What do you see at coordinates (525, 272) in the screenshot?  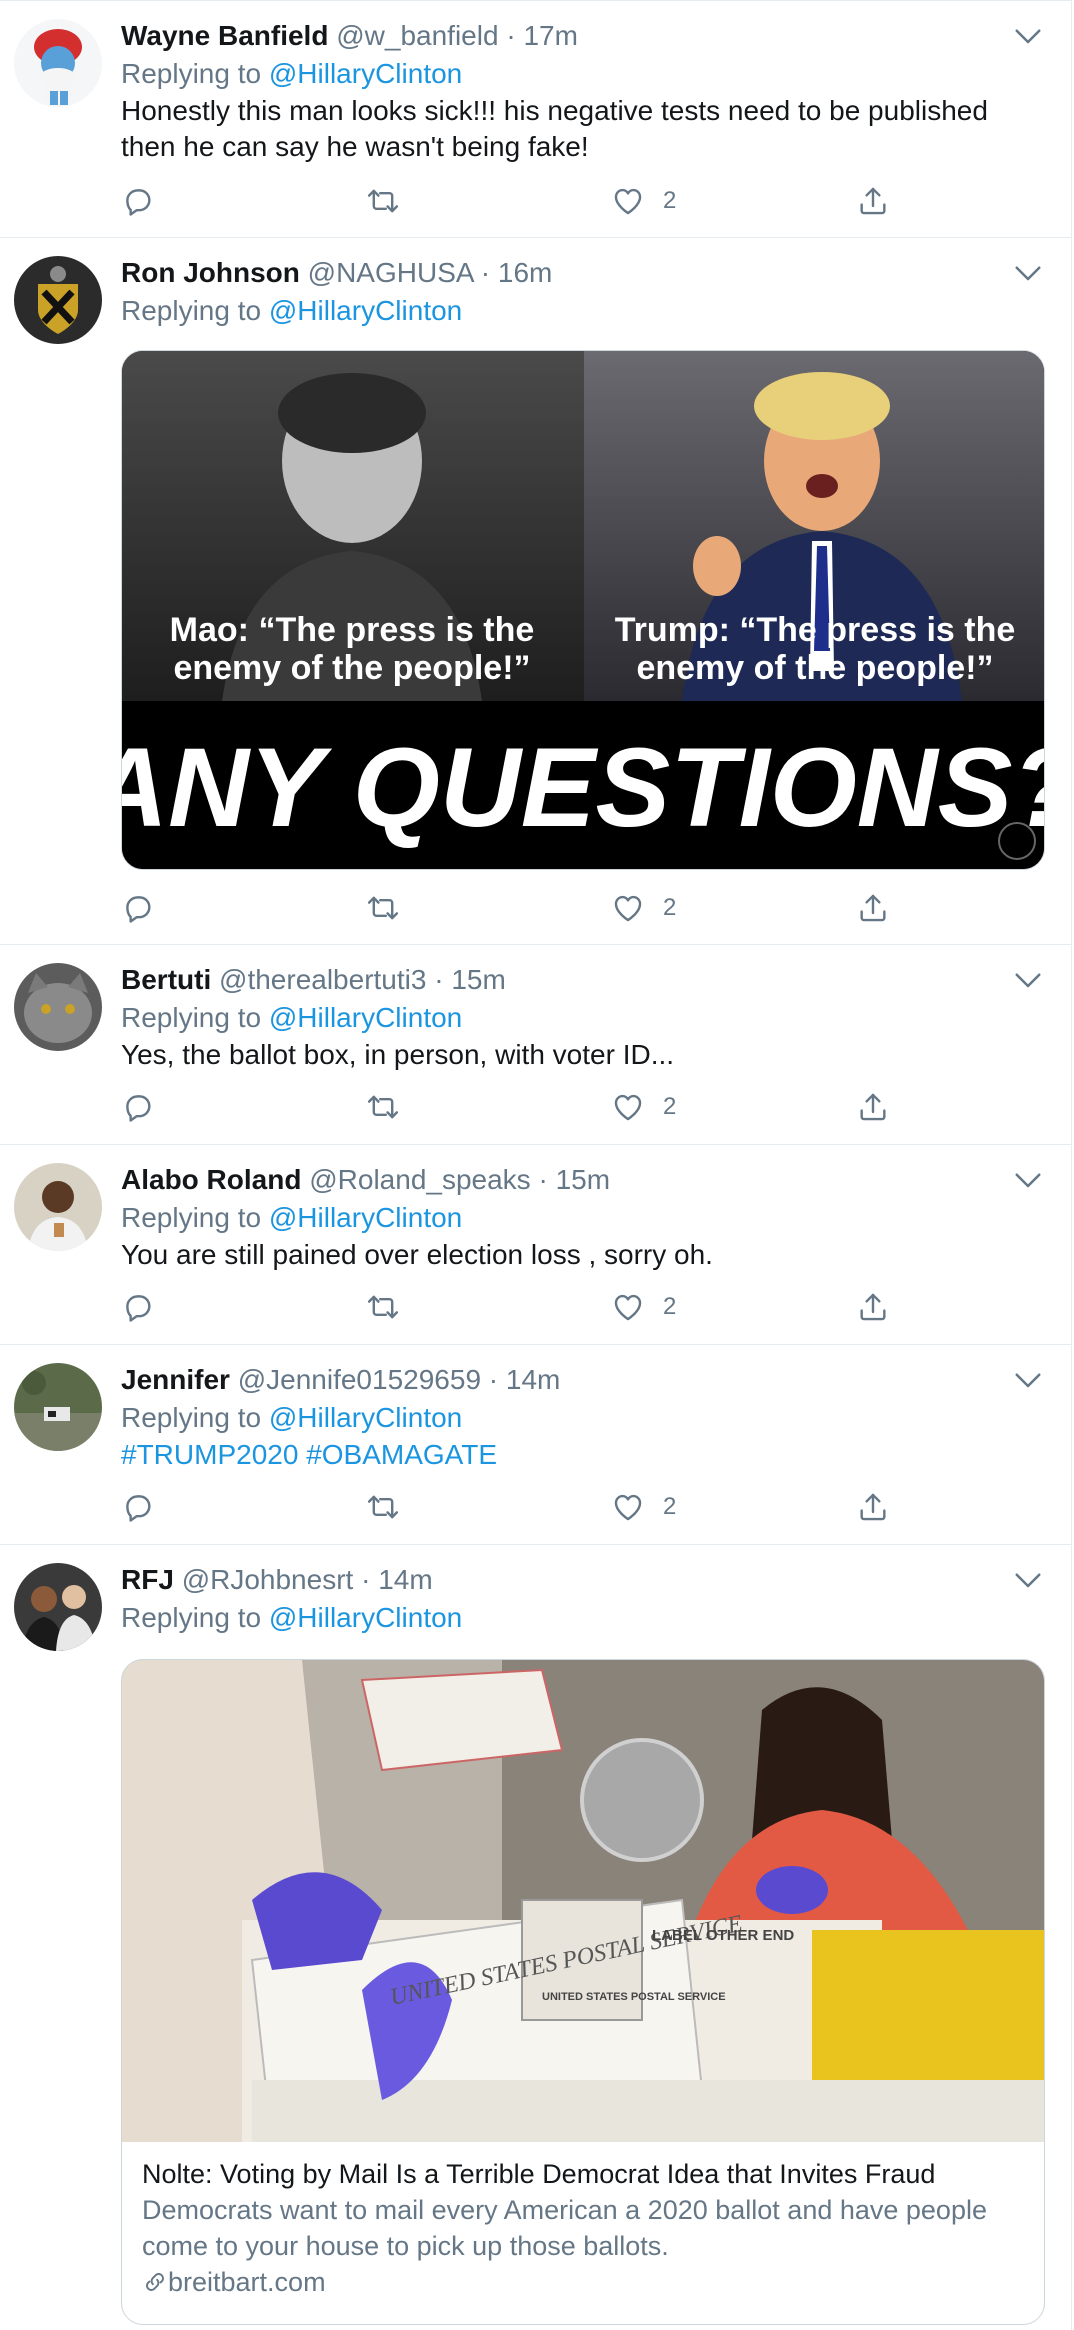 I see `timestamp: 16m` at bounding box center [525, 272].